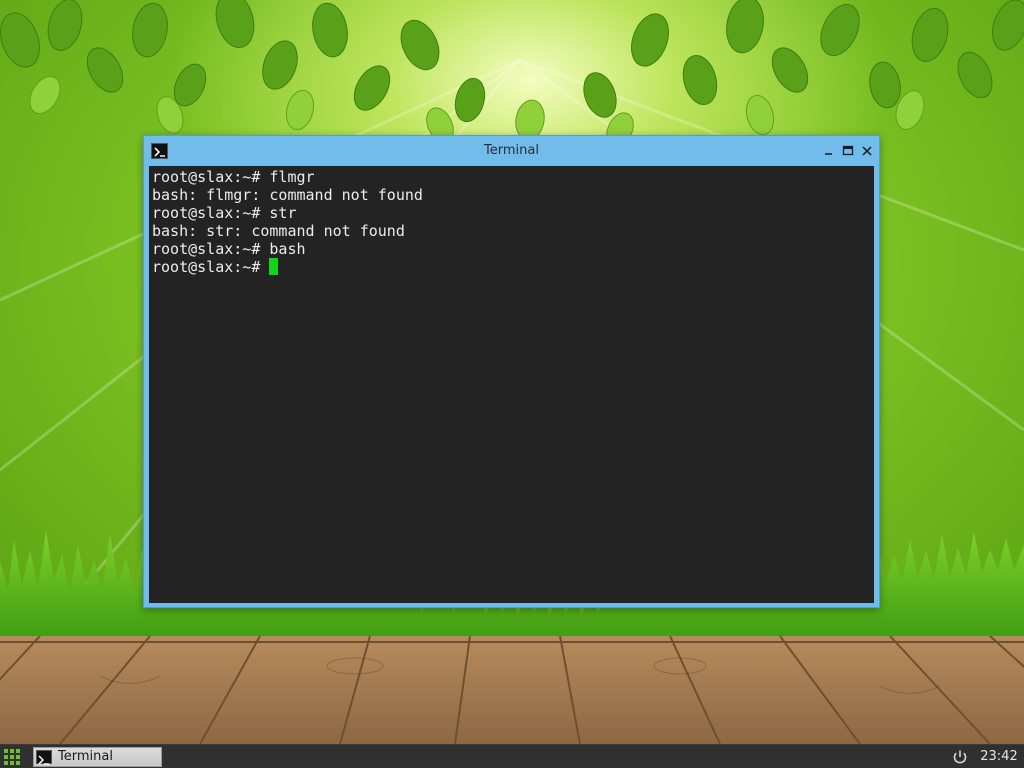 The height and width of the screenshot is (768, 1024). Describe the element at coordinates (229, 249) in the screenshot. I see `terminal-line: root@slax:~# bash` at that location.